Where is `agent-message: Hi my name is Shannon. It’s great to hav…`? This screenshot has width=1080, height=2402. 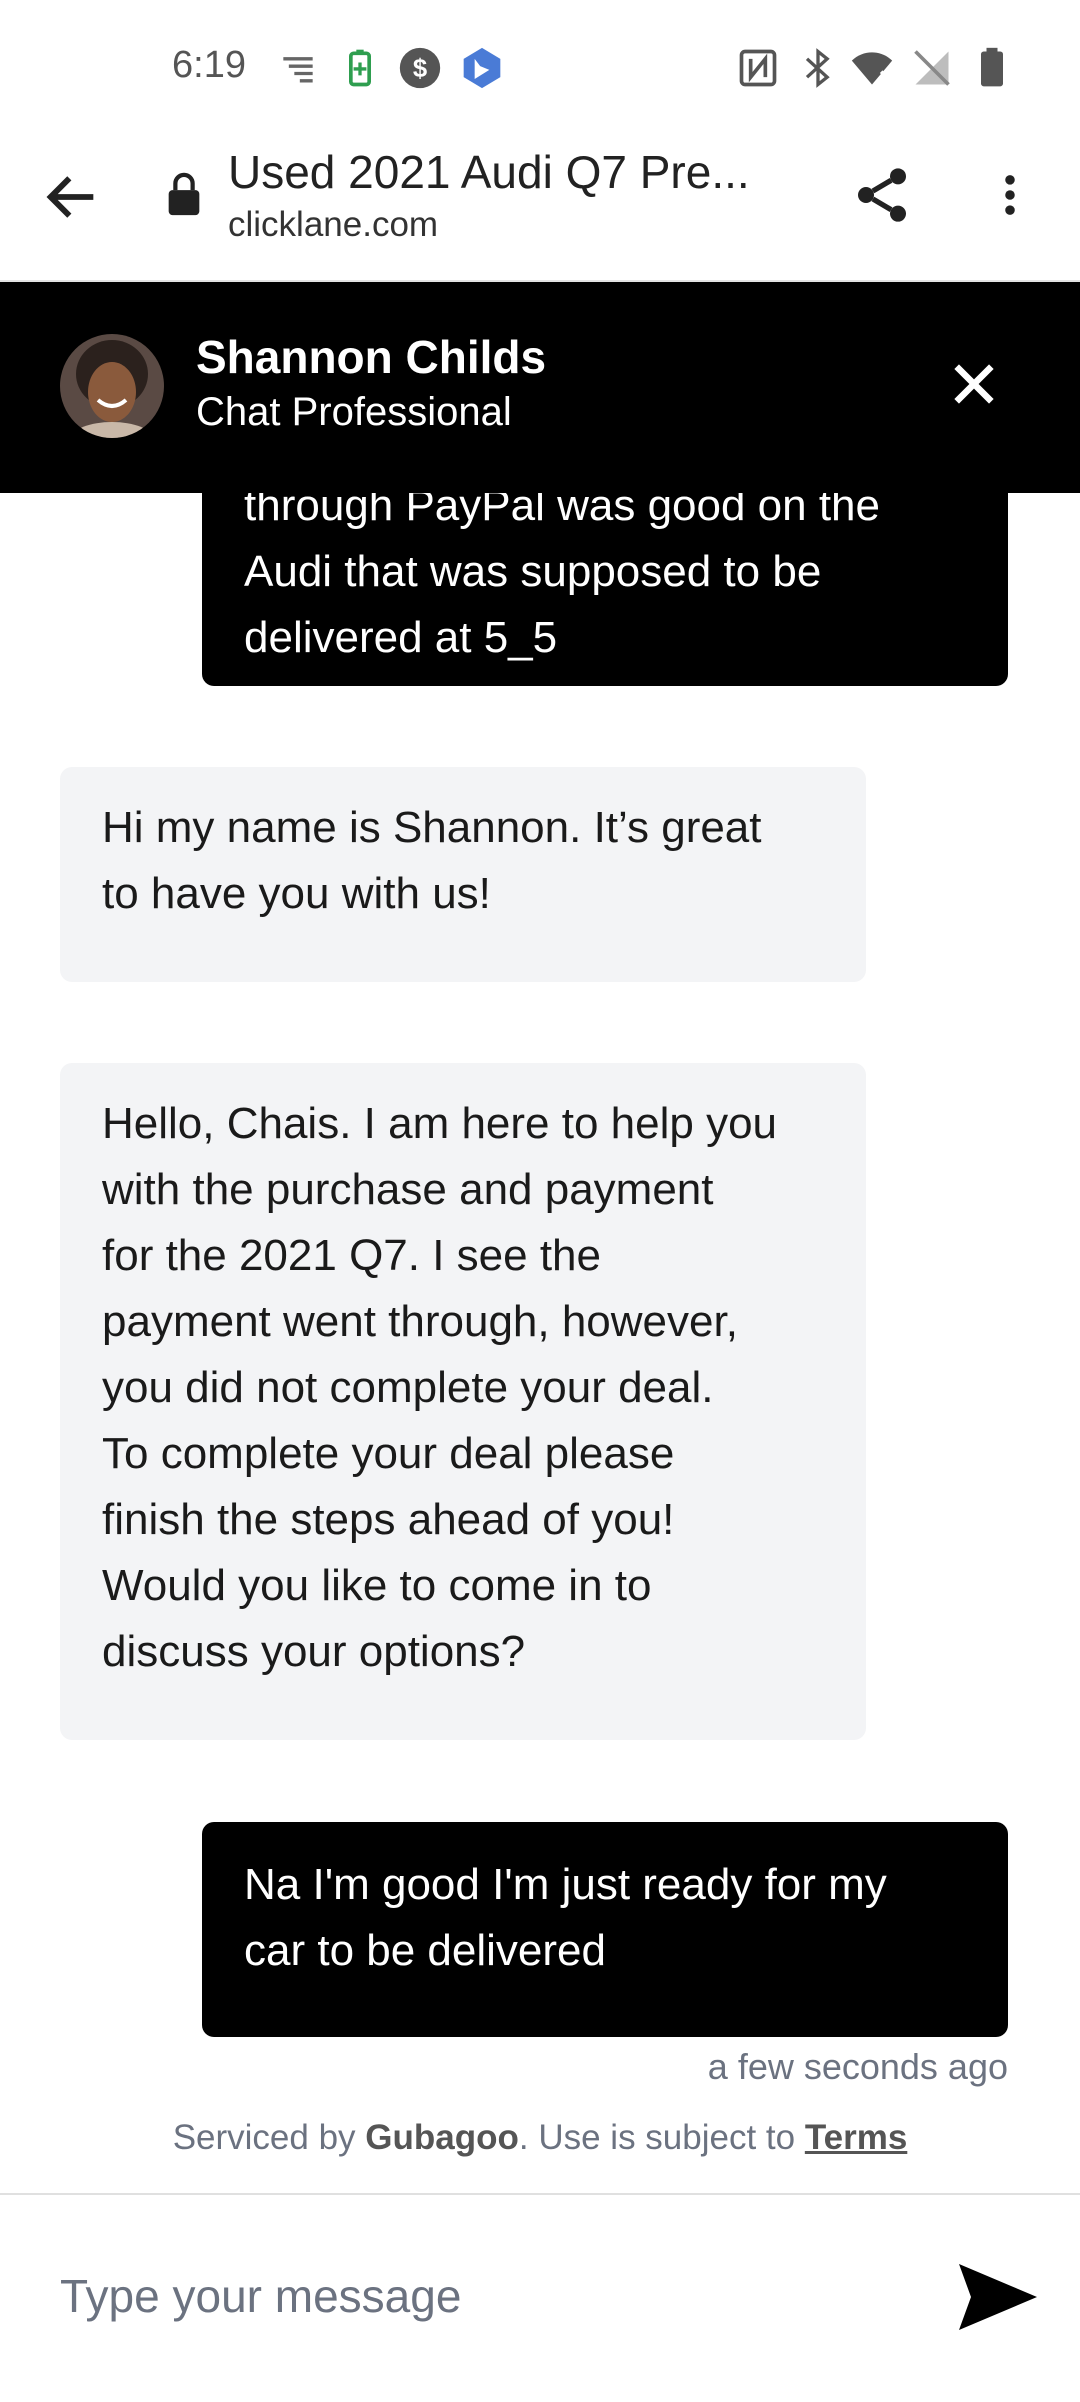
agent-message: Hi my name is Shannon. It’s great to hav… is located at coordinates (463, 874).